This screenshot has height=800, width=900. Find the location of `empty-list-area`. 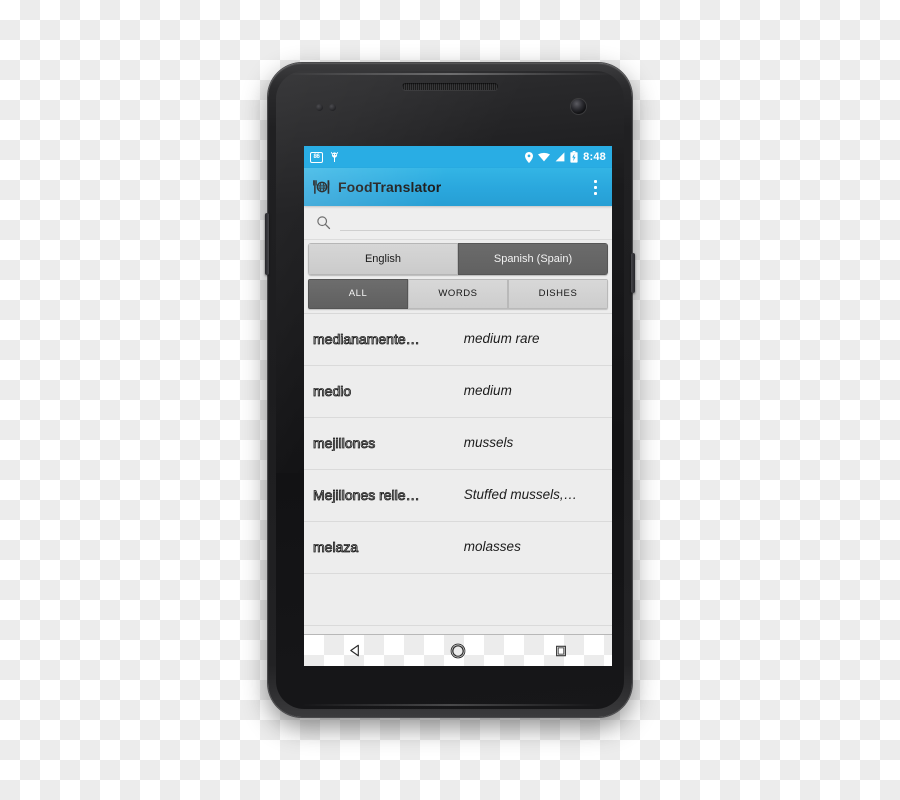

empty-list-area is located at coordinates (458, 600).